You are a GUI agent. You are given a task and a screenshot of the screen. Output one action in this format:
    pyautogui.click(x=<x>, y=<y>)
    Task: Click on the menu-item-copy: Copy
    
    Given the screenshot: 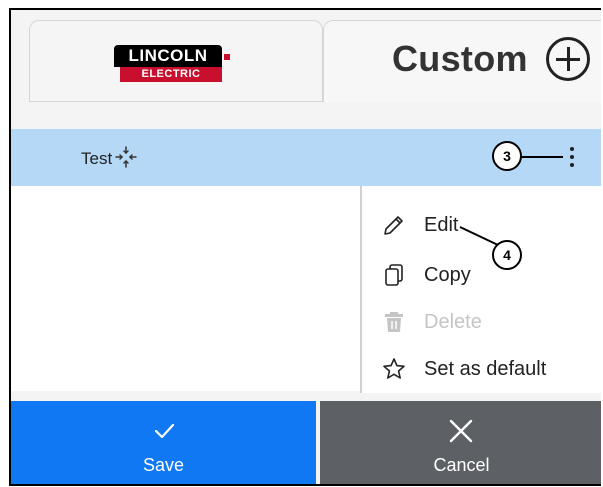 What is the action you would take?
    pyautogui.click(x=491, y=276)
    